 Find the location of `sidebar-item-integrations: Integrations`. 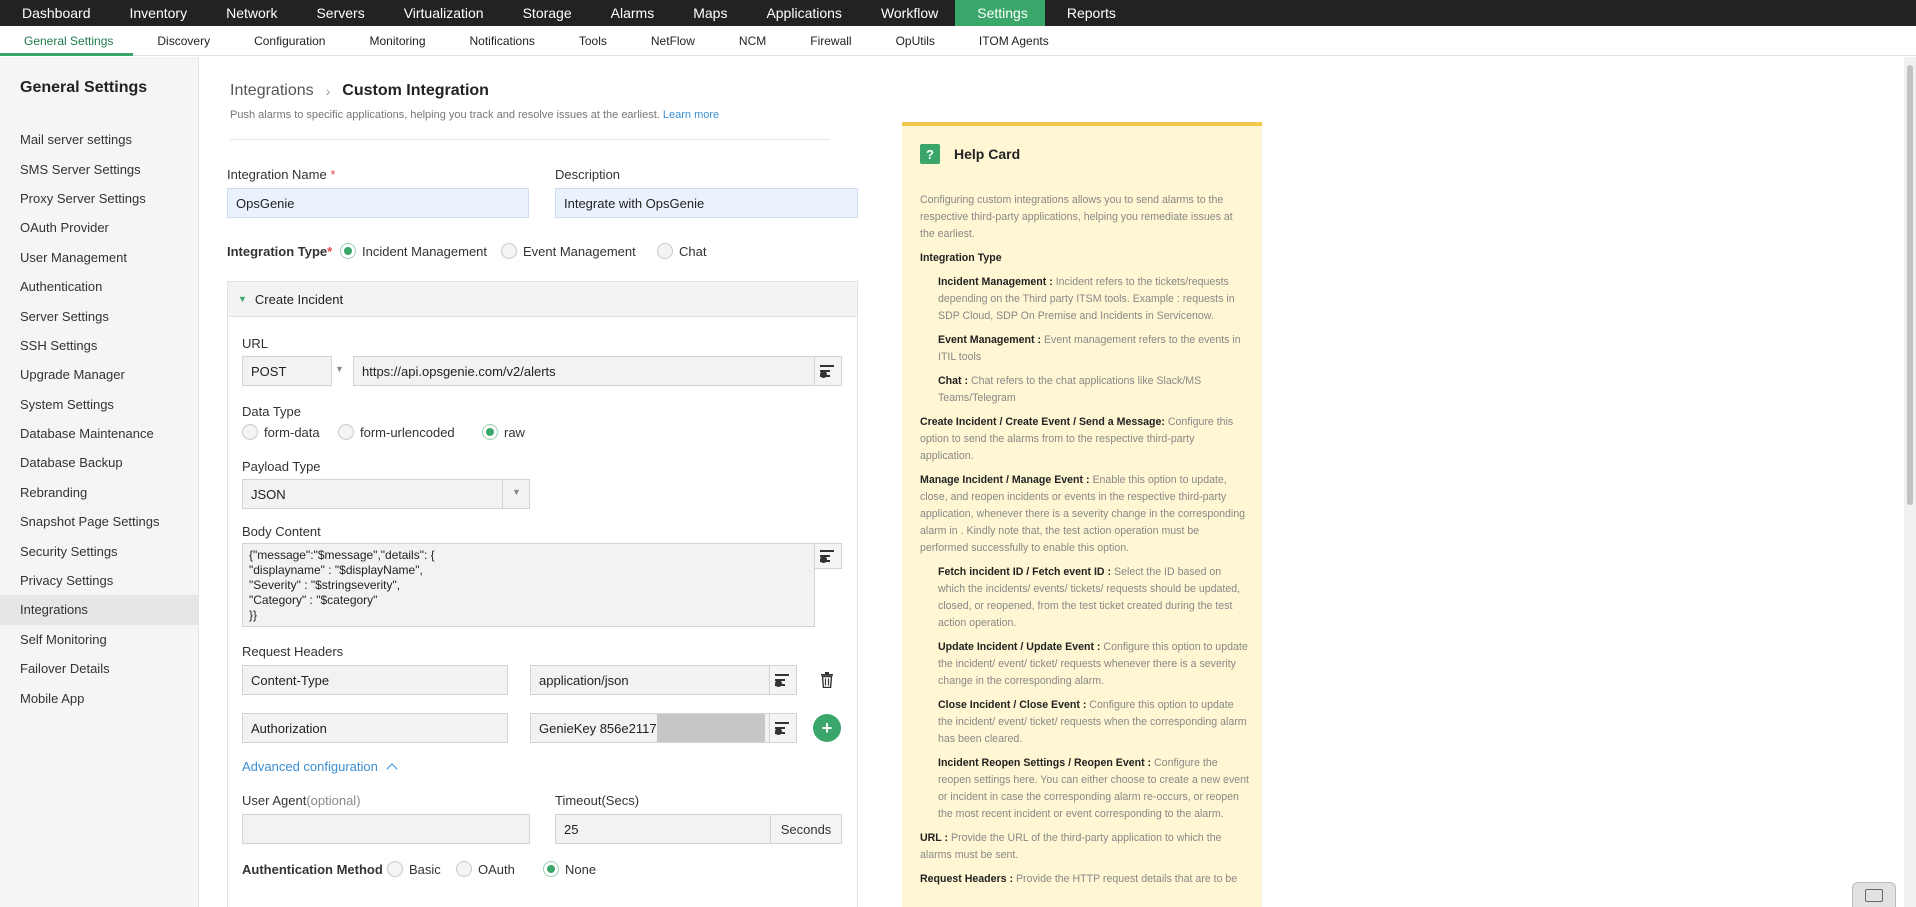

sidebar-item-integrations: Integrations is located at coordinates (99, 610).